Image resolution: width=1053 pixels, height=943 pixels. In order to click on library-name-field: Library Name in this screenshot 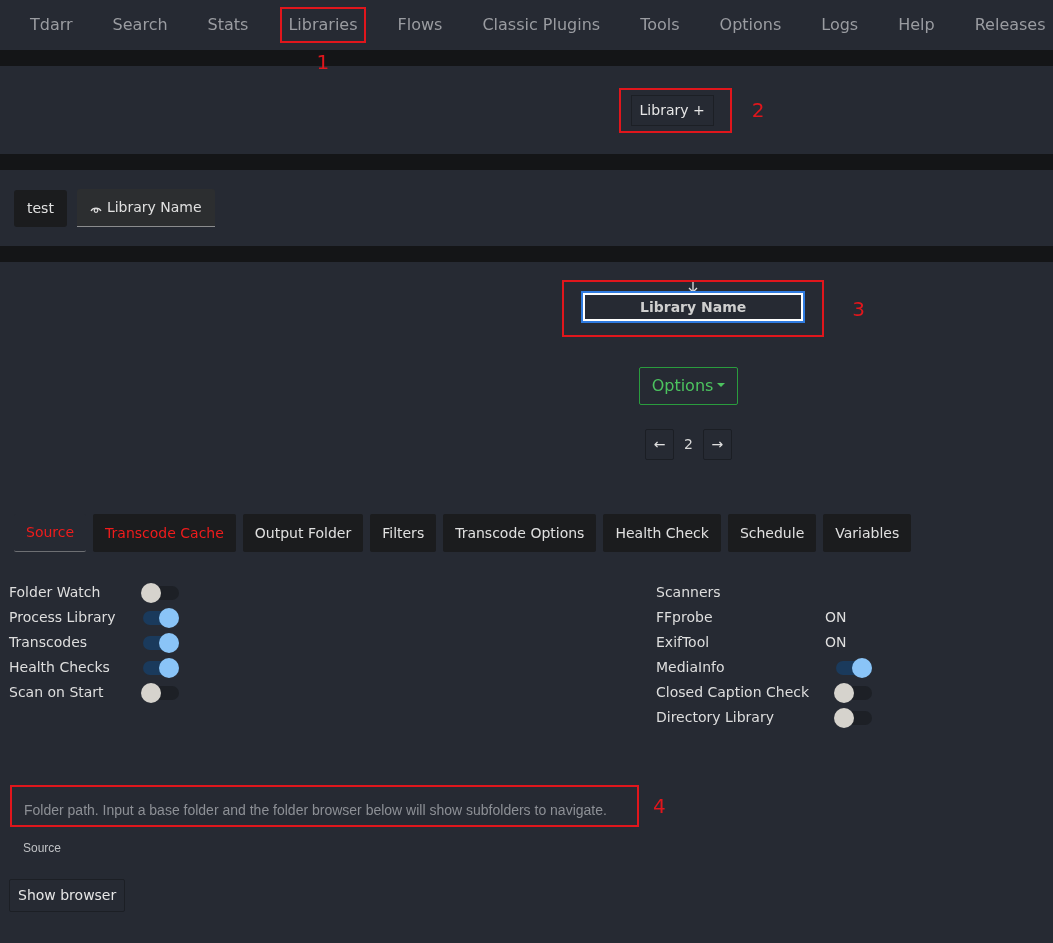, I will do `click(693, 307)`.